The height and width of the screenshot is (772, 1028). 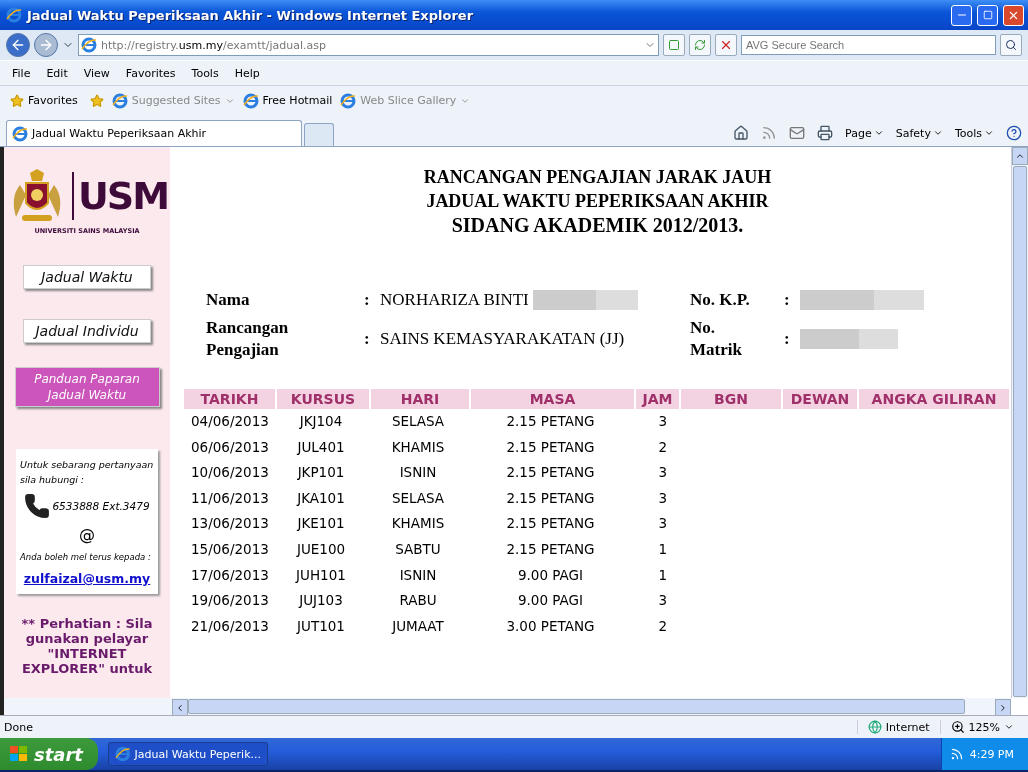 What do you see at coordinates (418, 447) in the screenshot?
I see `table-cell-text: KHAMIS` at bounding box center [418, 447].